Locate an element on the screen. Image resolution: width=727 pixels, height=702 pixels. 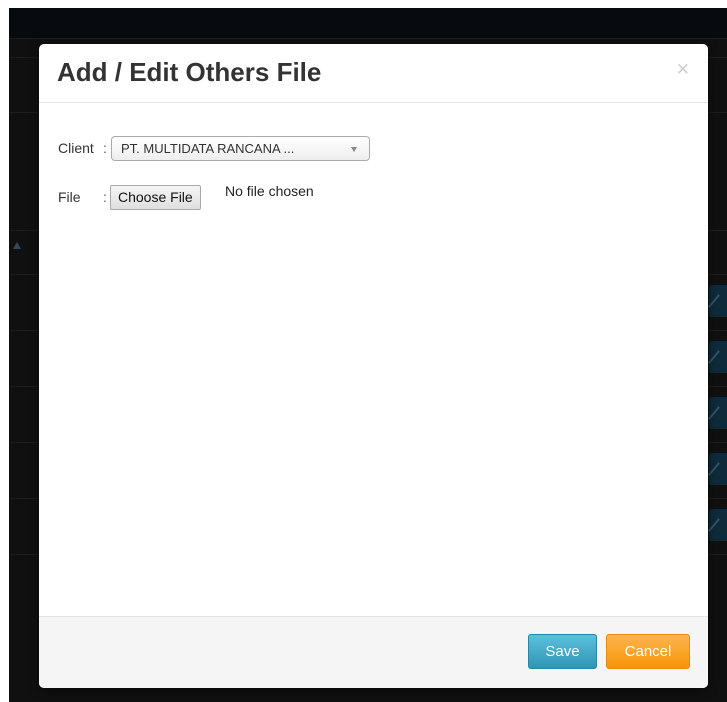
file-status-text: No file chosen is located at coordinates (269, 191).